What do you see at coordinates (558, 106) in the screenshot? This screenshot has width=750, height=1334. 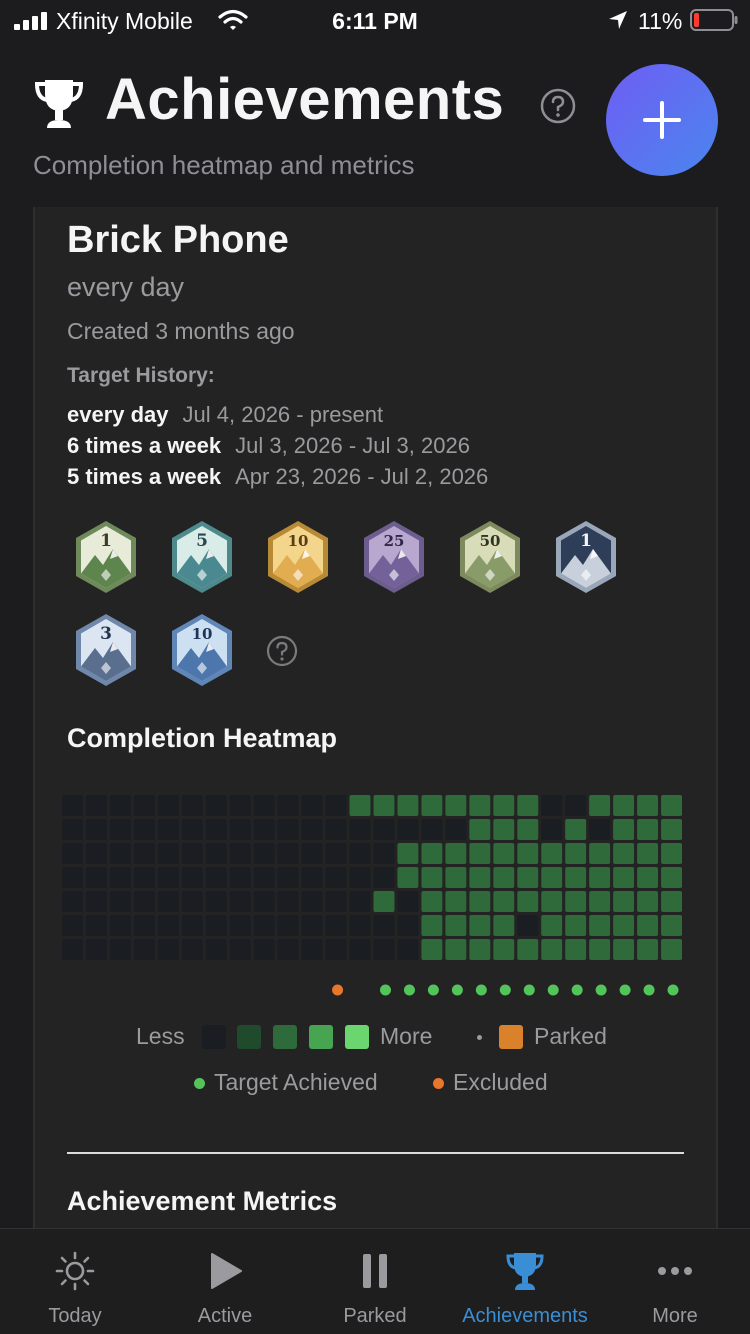 I see `help-icon` at bounding box center [558, 106].